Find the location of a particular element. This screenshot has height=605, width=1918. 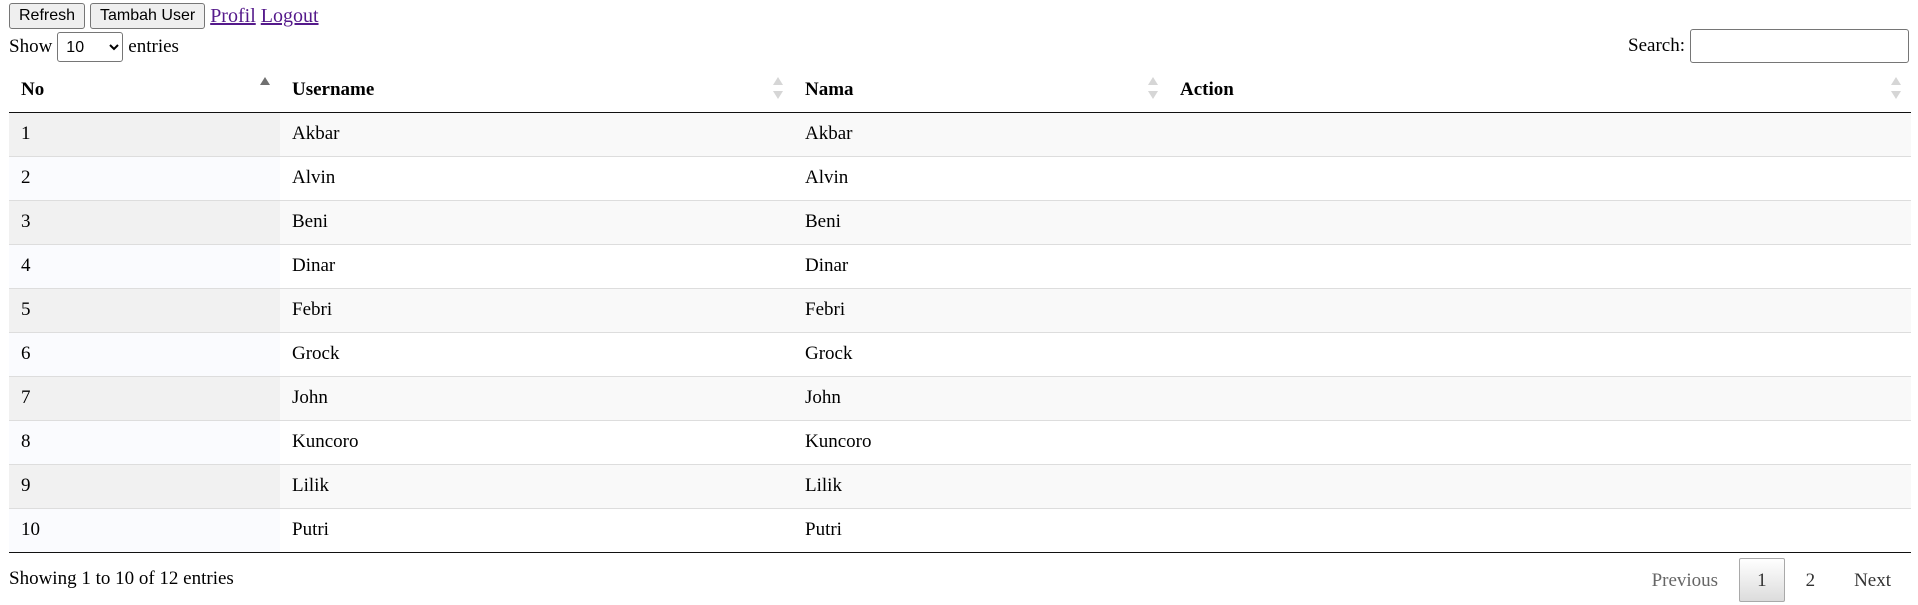

table-row: 8 Kuncoro Kuncoro is located at coordinates (960, 441).